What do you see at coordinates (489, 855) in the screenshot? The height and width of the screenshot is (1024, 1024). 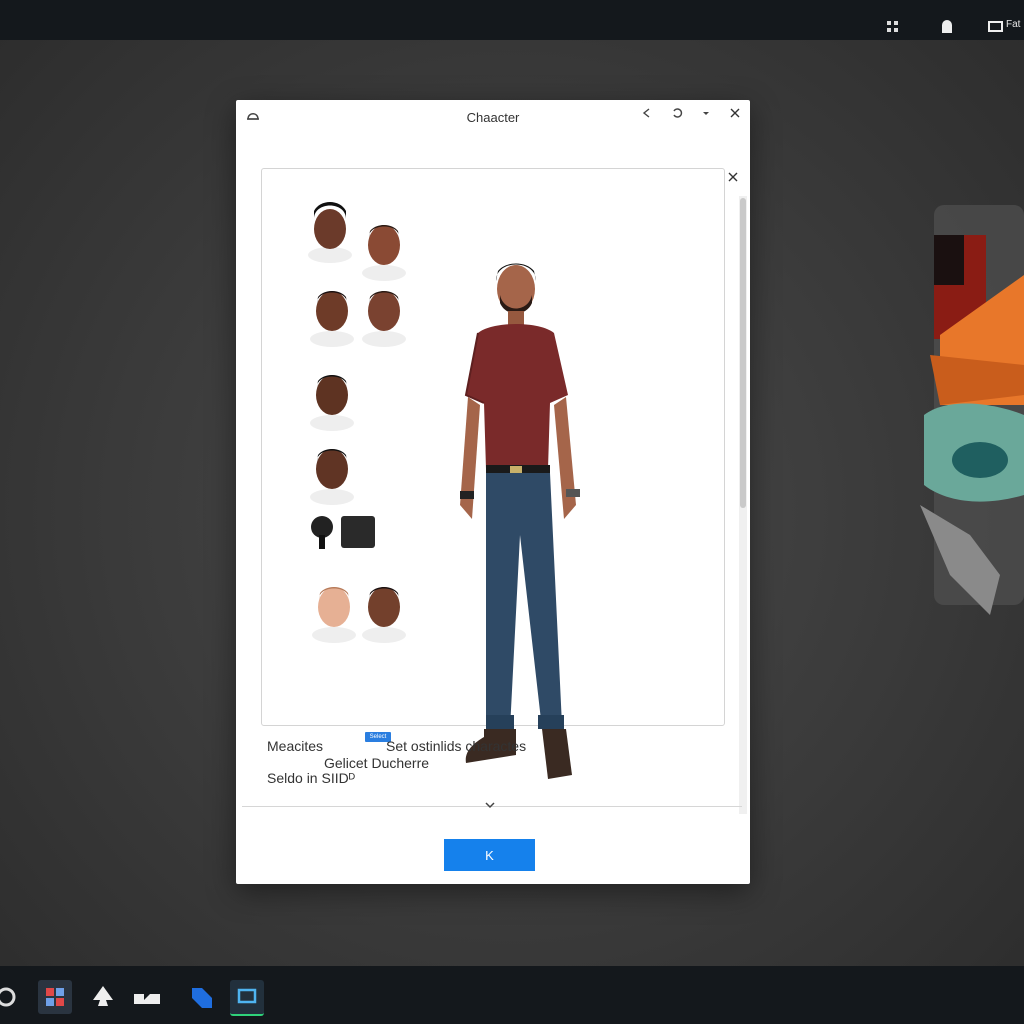 I see `ok-button: K` at bounding box center [489, 855].